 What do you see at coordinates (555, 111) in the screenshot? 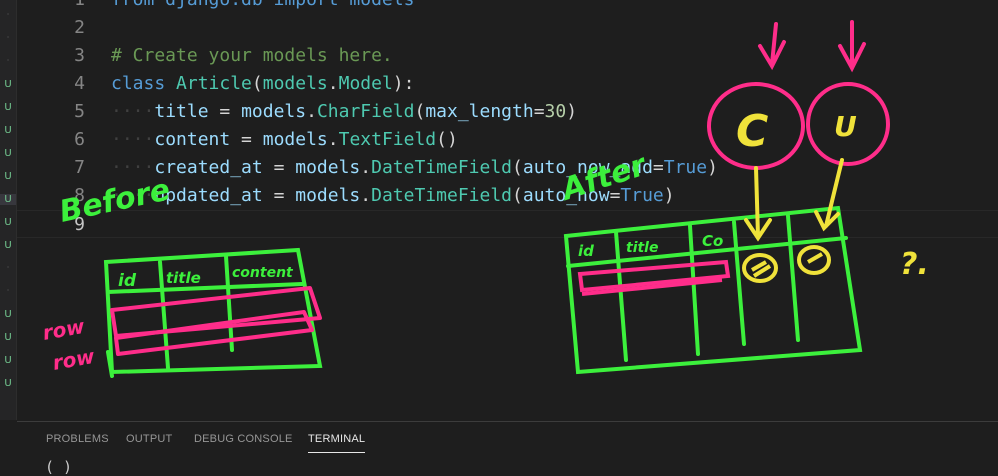
I see `code-token: 30` at bounding box center [555, 111].